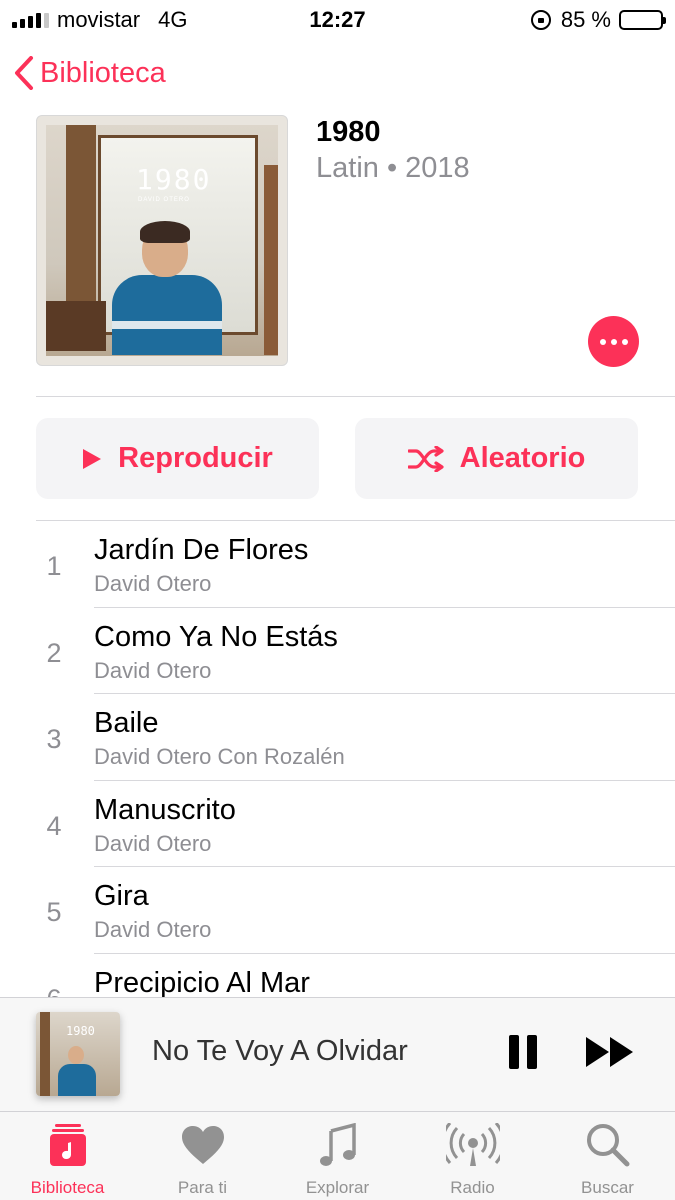 The height and width of the screenshot is (1200, 675). I want to click on tab-search-label: Buscar, so click(607, 1187).